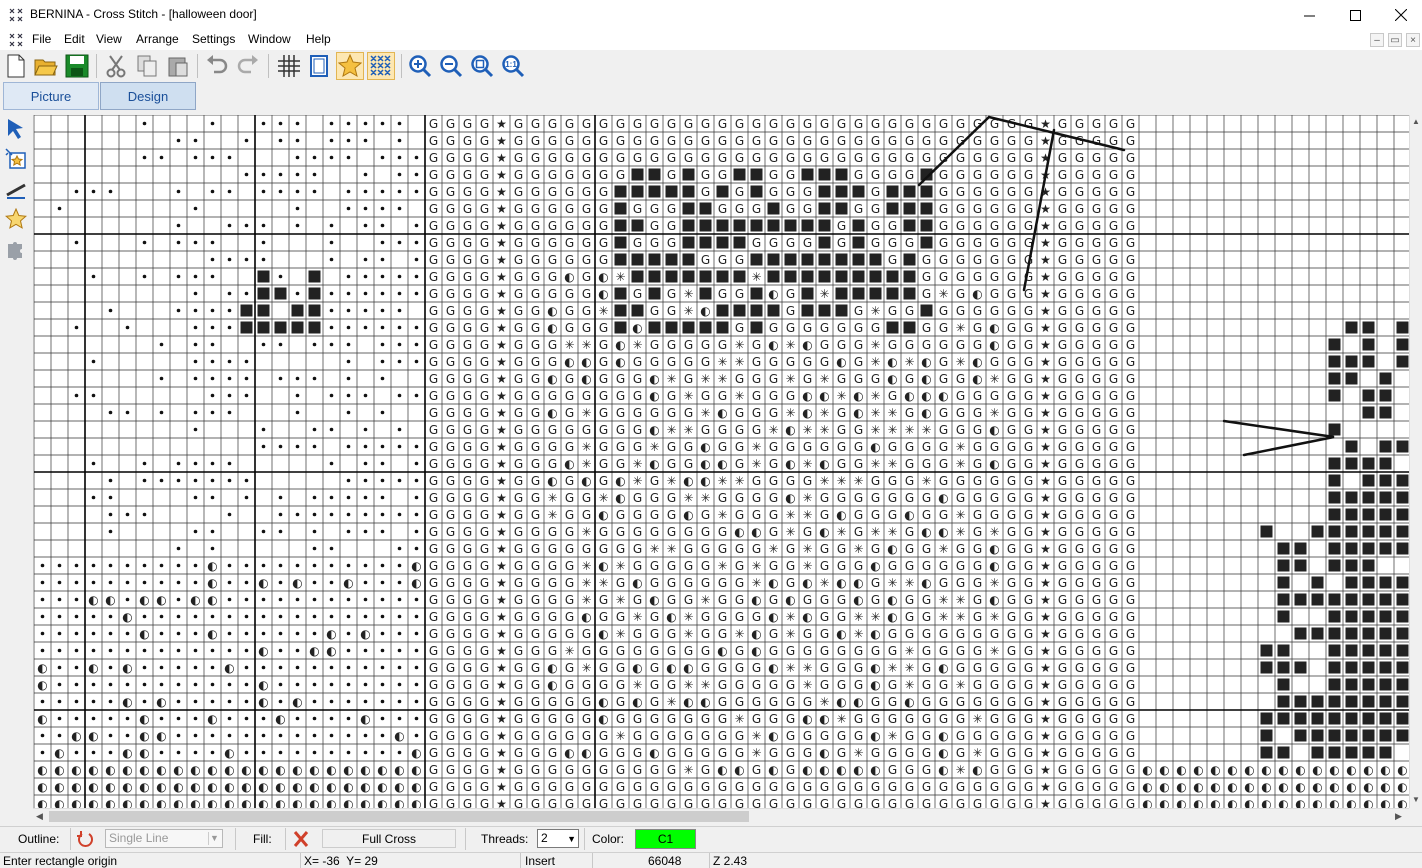 The image size is (1422, 868). I want to click on fill-type-button: Full Cross, so click(389, 838).